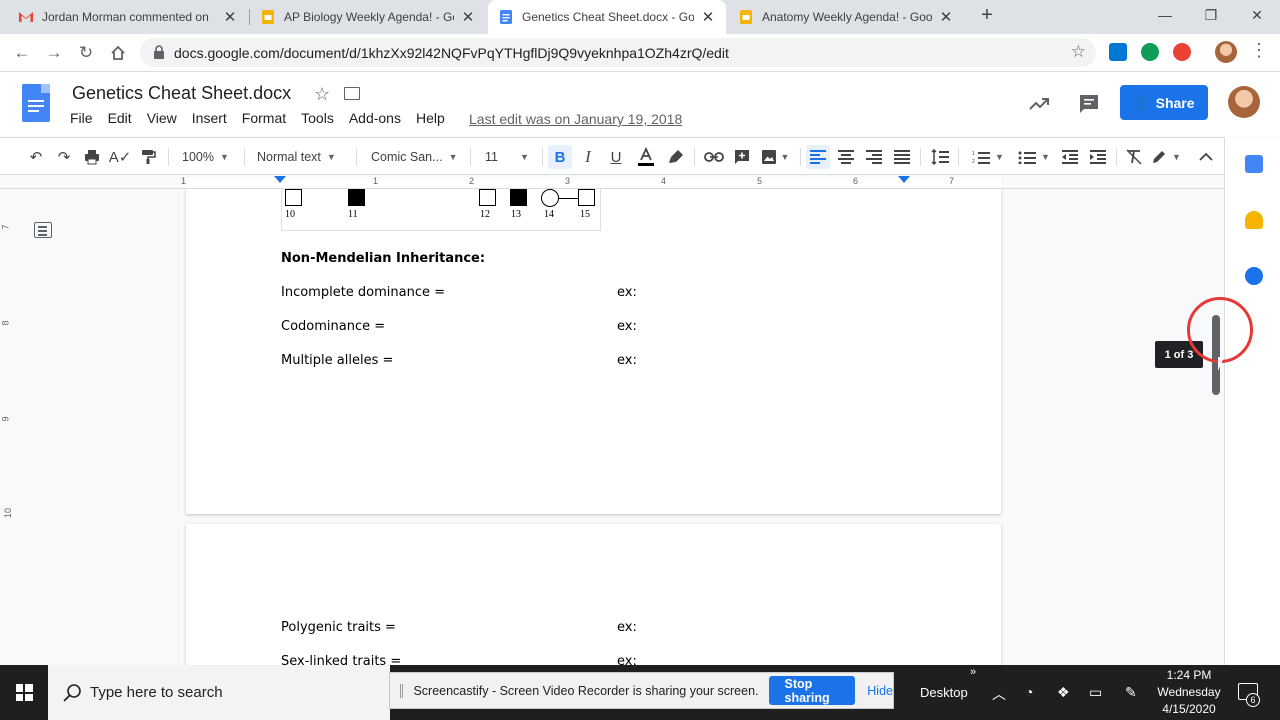 This screenshot has width=1280, height=720. What do you see at coordinates (92, 157) in the screenshot?
I see `print-icon` at bounding box center [92, 157].